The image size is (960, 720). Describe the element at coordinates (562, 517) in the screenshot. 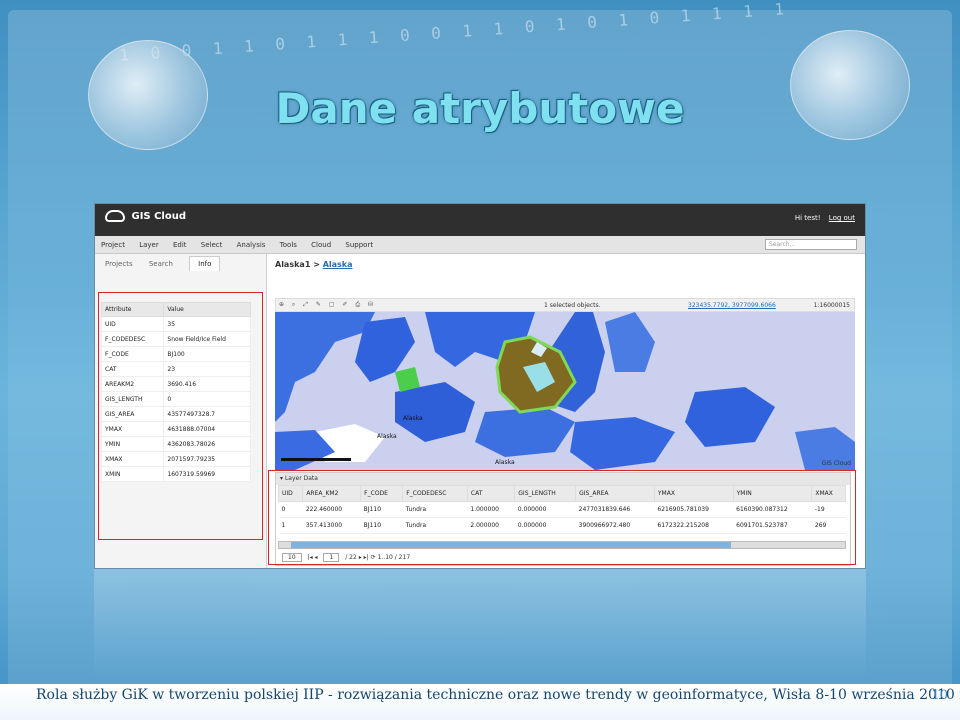

I see `highlight-layer-data` at that location.